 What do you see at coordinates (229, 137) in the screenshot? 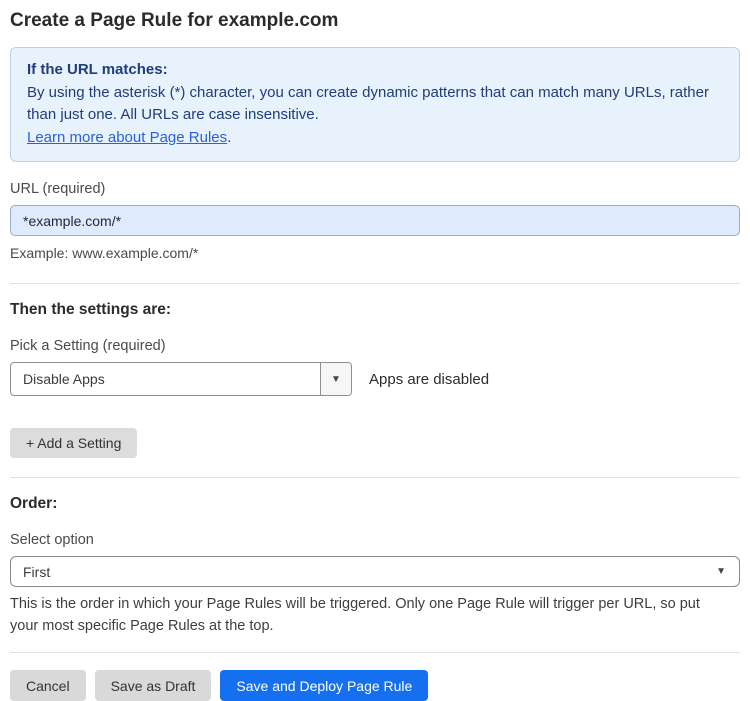
I see `link-suffix: .` at bounding box center [229, 137].